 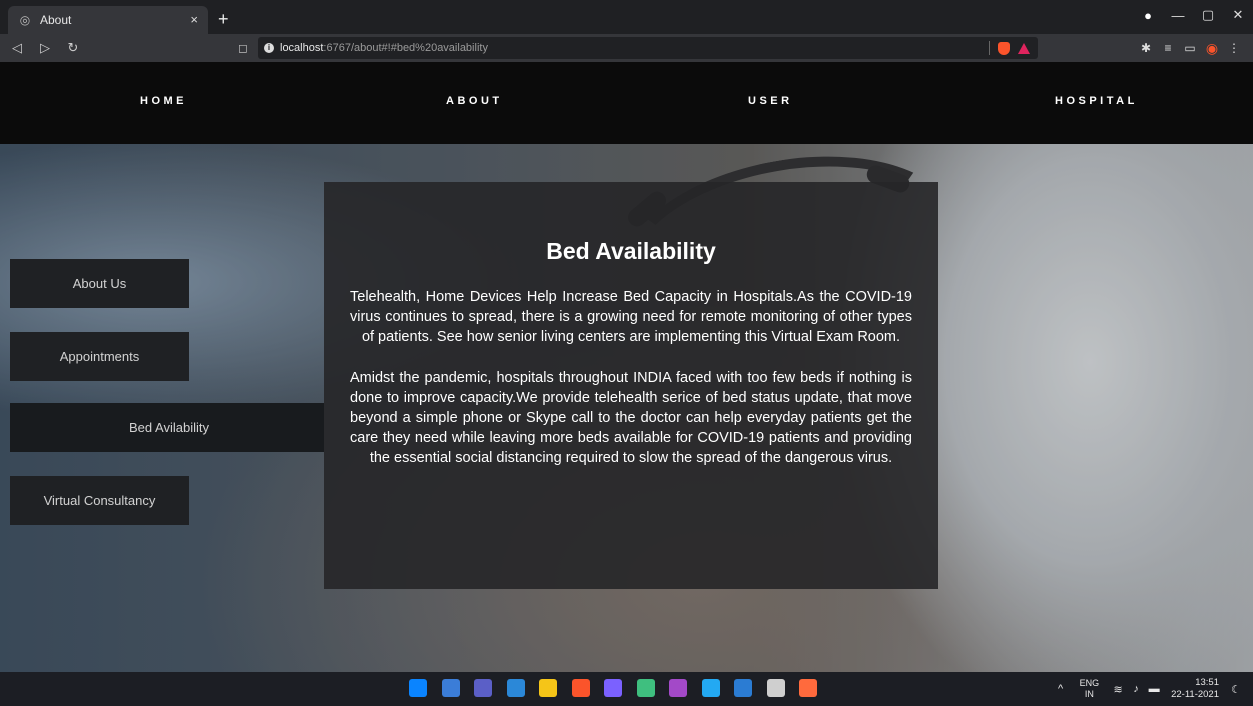 I want to click on tab-title: About, so click(x=56, y=20).